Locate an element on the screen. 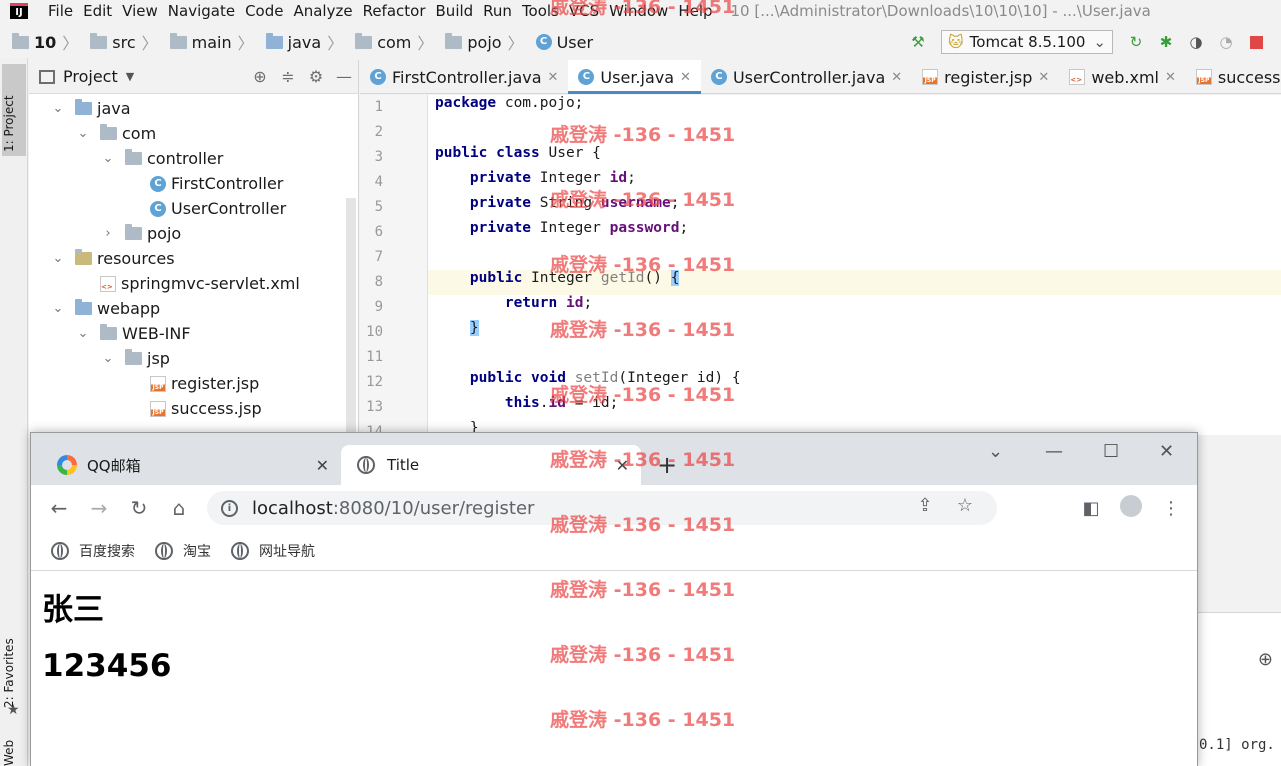 The image size is (1281, 766). kebab-menu-icon: ⋮ is located at coordinates (1171, 508).